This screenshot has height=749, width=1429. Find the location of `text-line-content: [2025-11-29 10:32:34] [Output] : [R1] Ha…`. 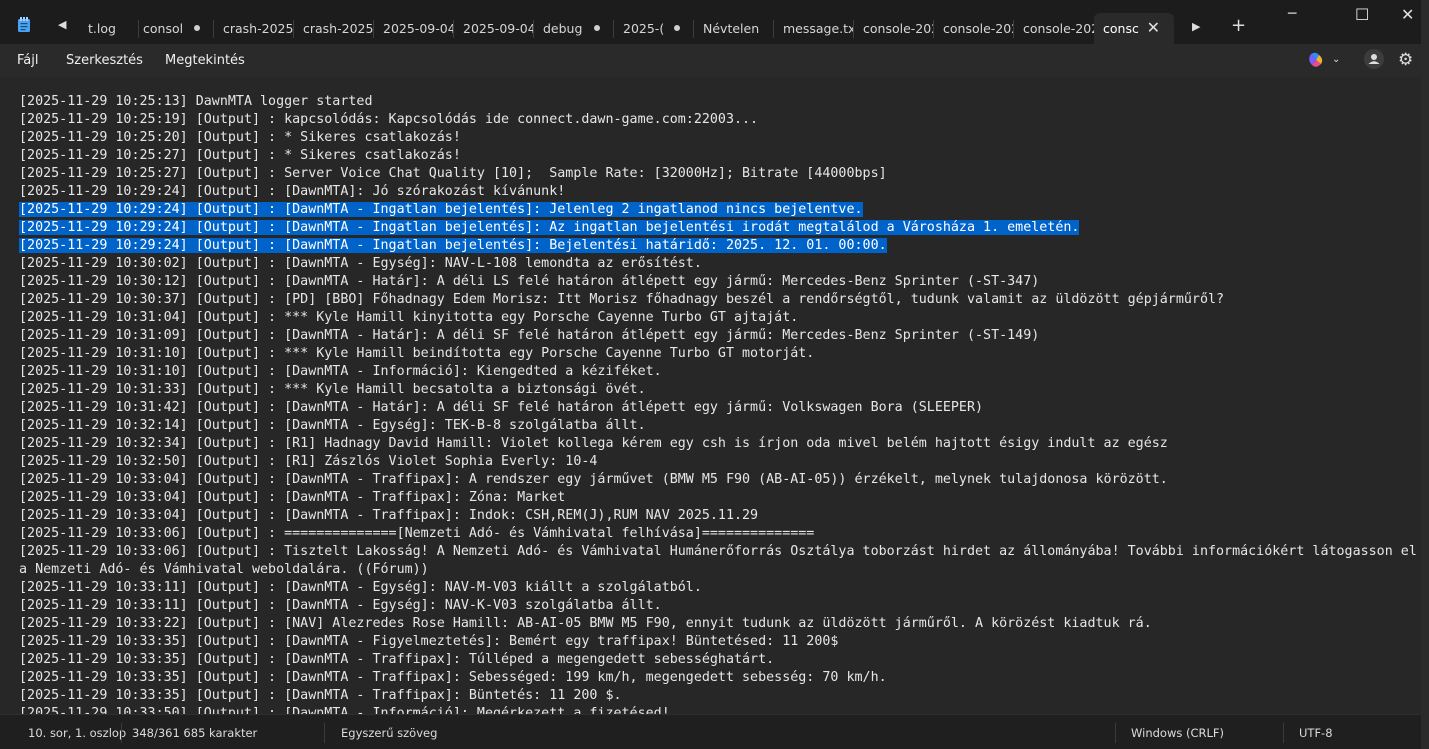

text-line-content: [2025-11-29 10:32:34] [Output] : [R1] Ha… is located at coordinates (593, 443).